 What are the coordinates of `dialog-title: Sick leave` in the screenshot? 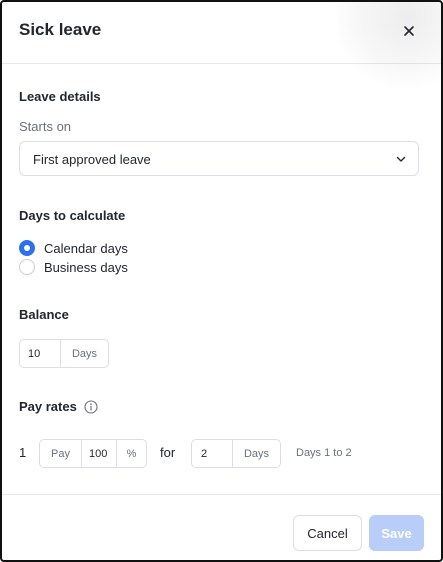 It's located at (60, 29).